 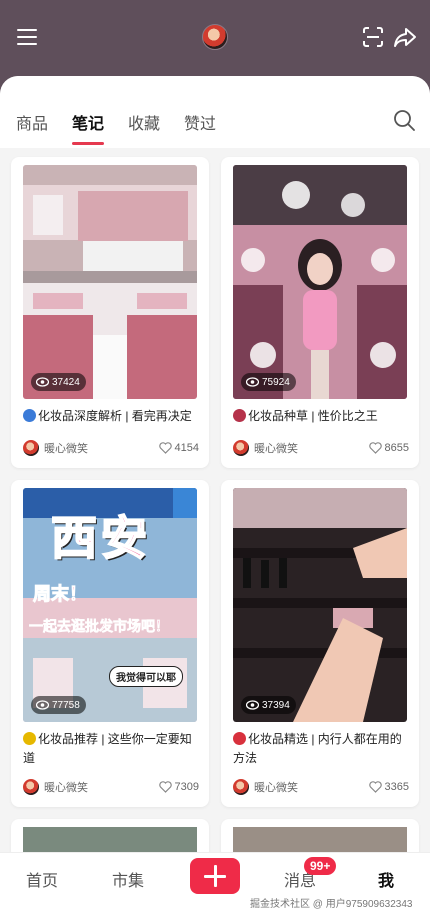 What do you see at coordinates (144, 122) in the screenshot?
I see `tab-favorites: 收藏` at bounding box center [144, 122].